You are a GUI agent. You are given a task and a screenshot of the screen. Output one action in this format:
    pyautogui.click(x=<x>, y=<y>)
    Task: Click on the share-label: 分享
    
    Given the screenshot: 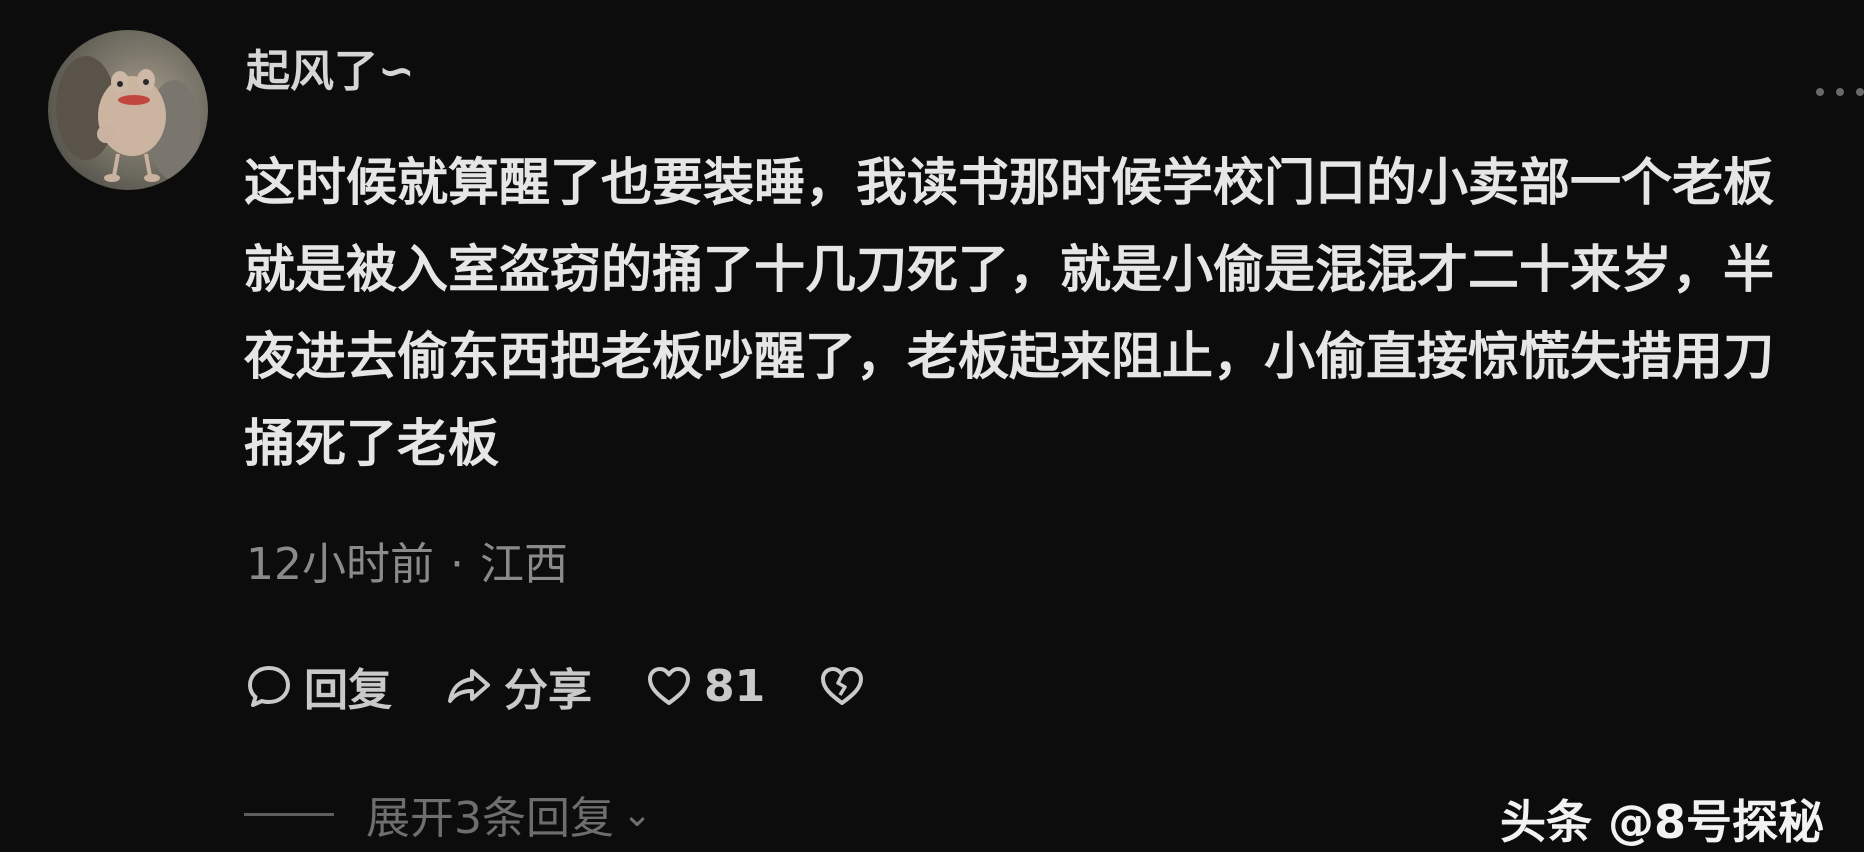 What is the action you would take?
    pyautogui.click(x=548, y=690)
    